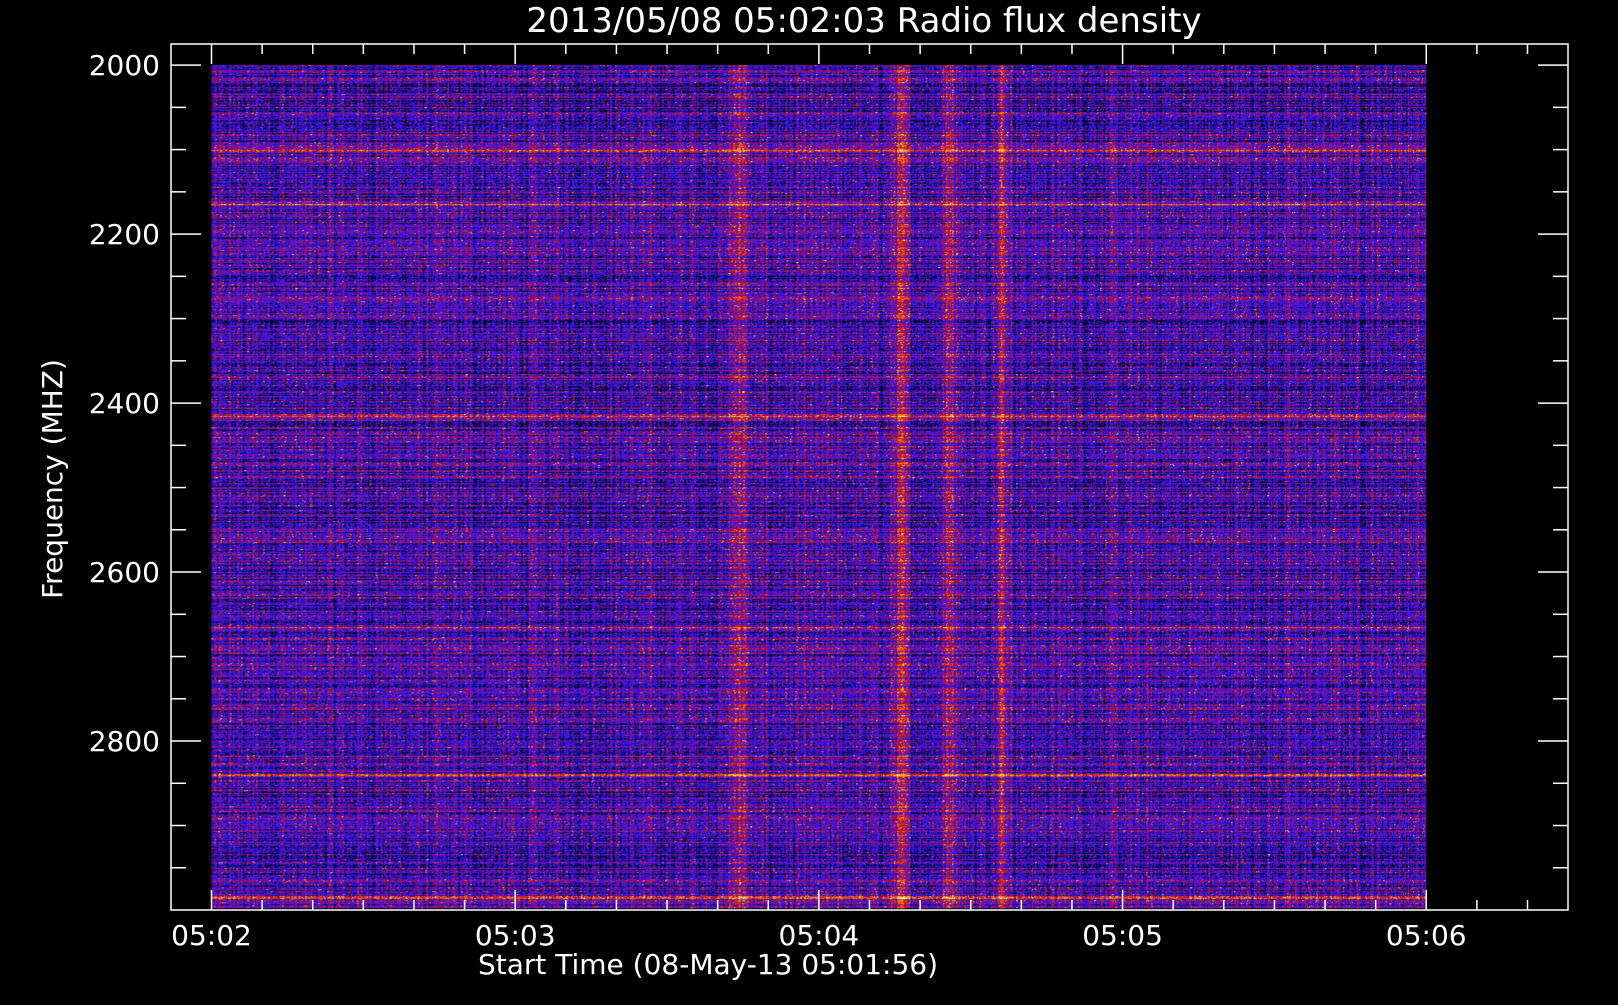  I want to click on y-tick-label: 2800, so click(124, 741).